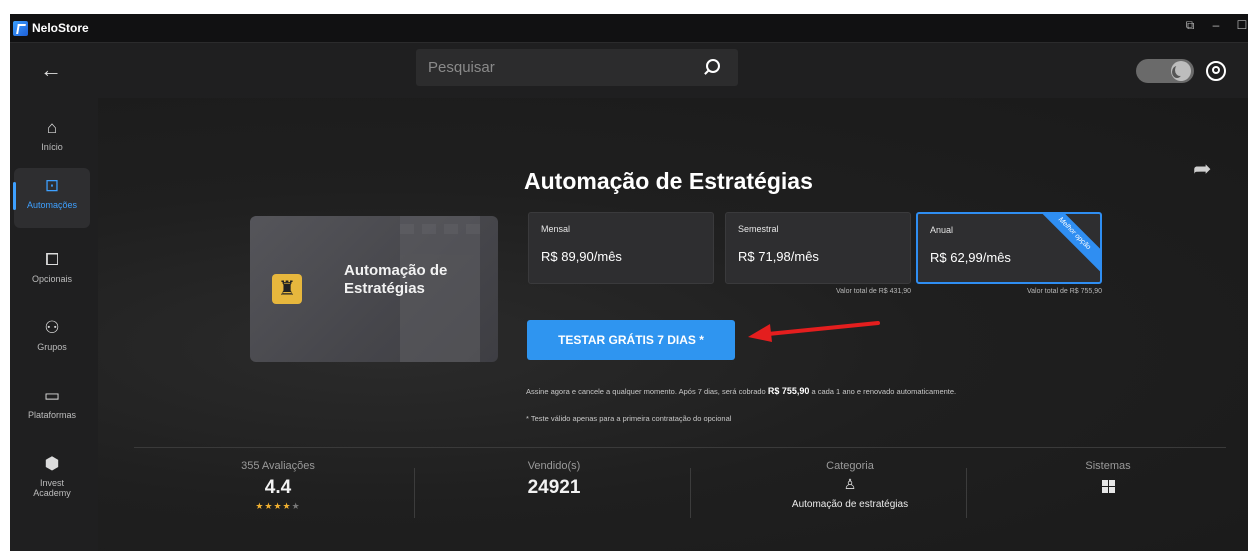 The width and height of the screenshot is (1248, 551). I want to click on window-controls: ⧉ – ☐, so click(1216, 25).